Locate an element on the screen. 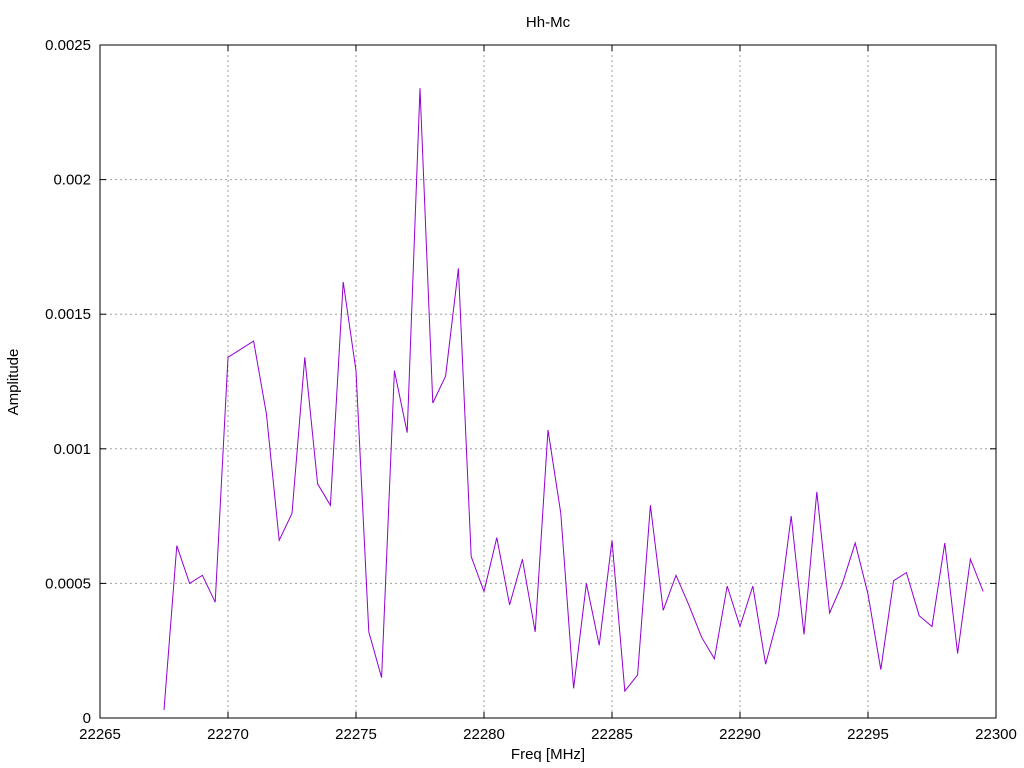 This screenshot has height=768, width=1024. y-tick-label: 0.002 is located at coordinates (72, 180).